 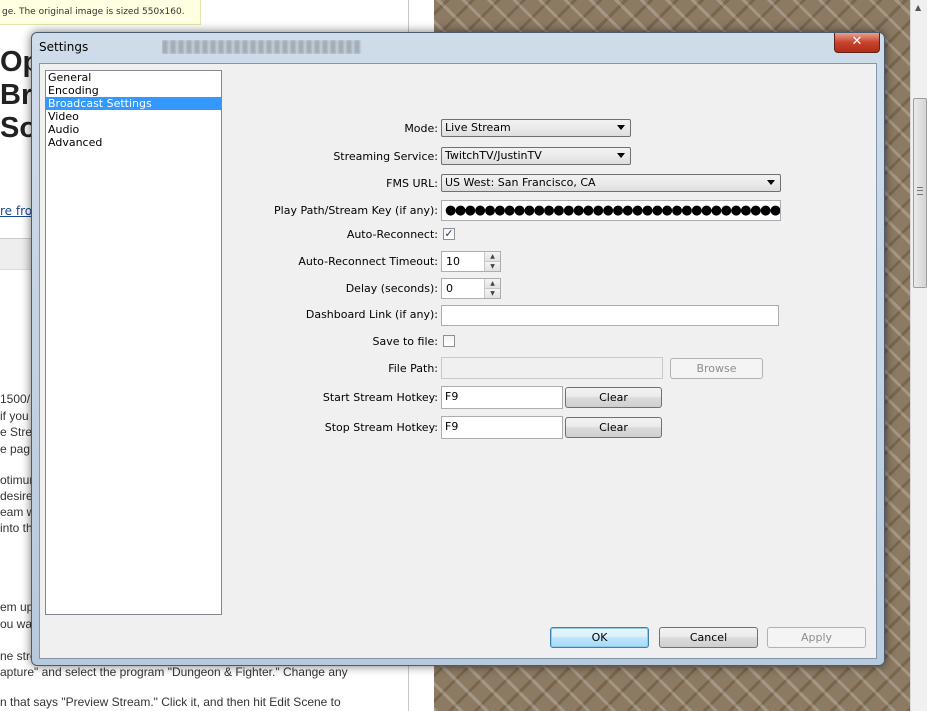 I want to click on text-line: if you, so click(x=14, y=416).